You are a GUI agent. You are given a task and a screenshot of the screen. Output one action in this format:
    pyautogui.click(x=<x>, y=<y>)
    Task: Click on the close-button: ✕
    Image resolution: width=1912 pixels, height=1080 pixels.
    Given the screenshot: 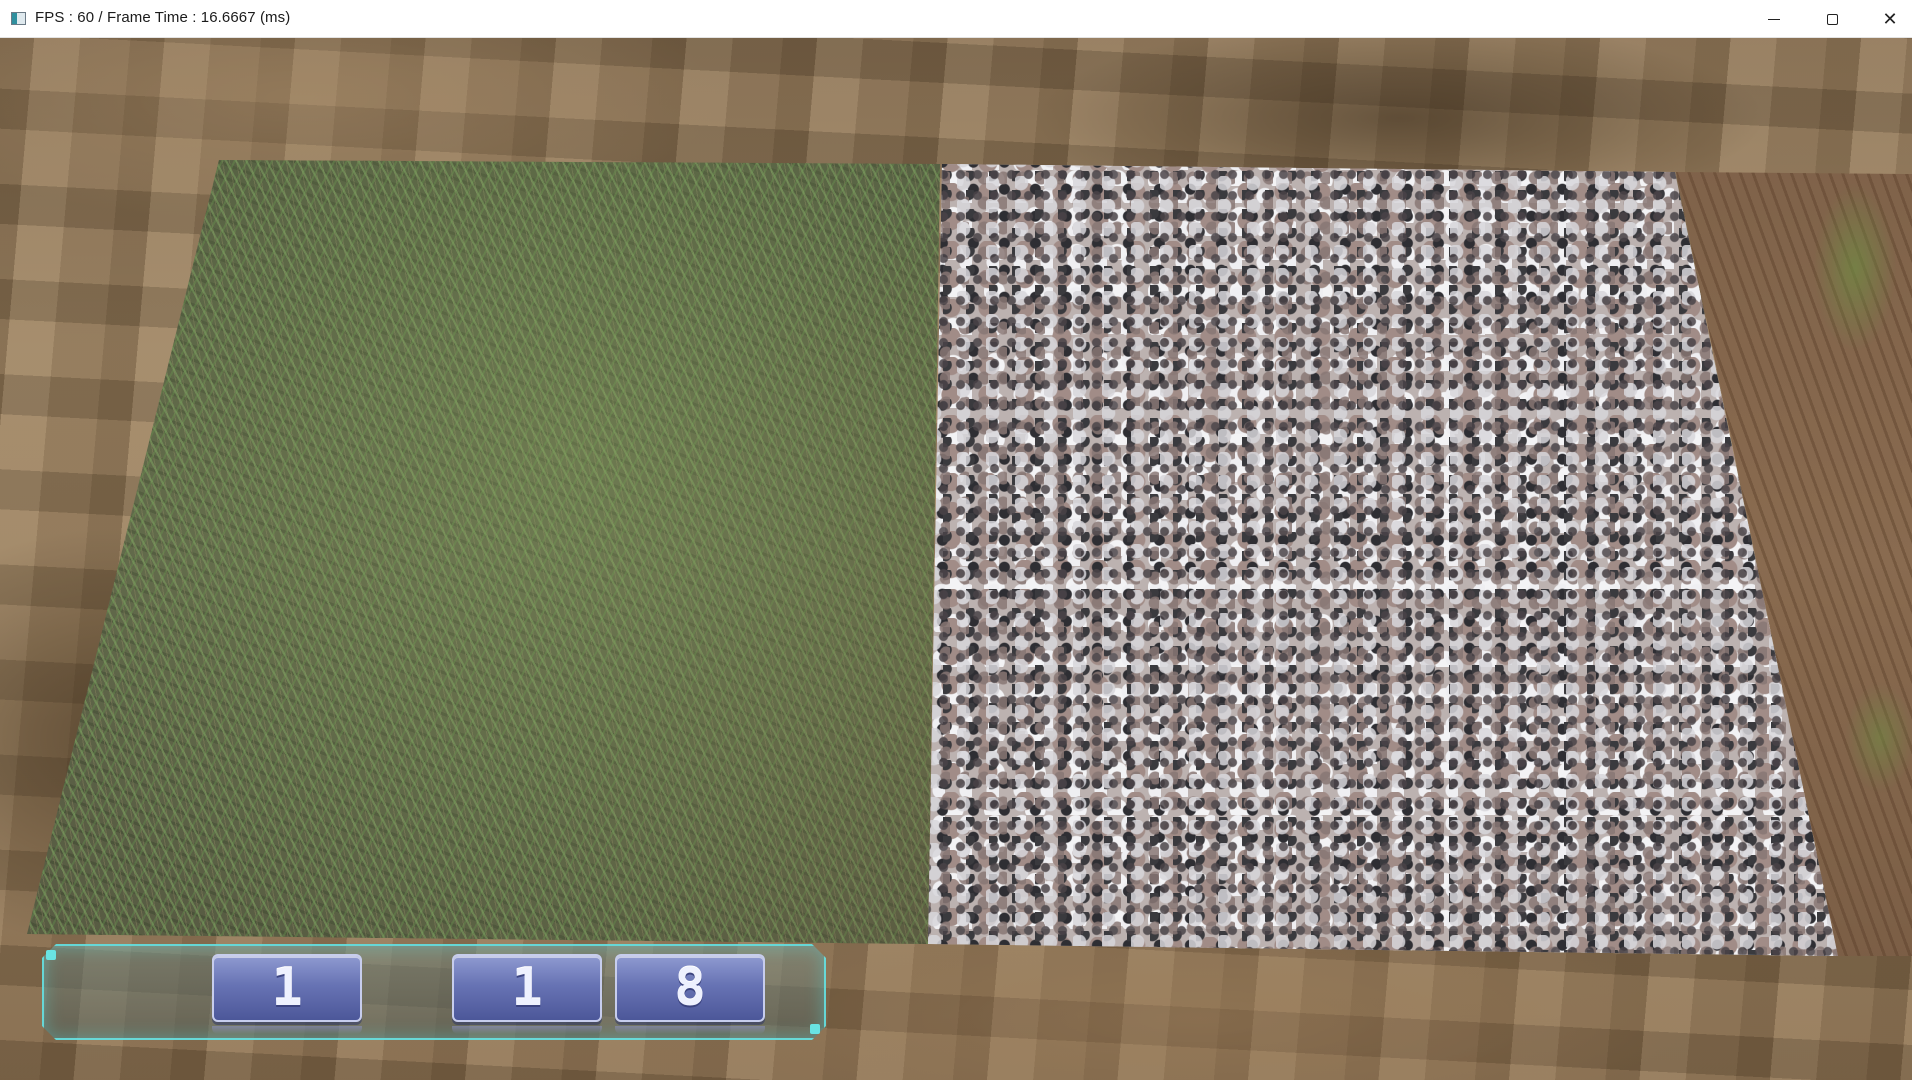 What is the action you would take?
    pyautogui.click(x=1886, y=19)
    